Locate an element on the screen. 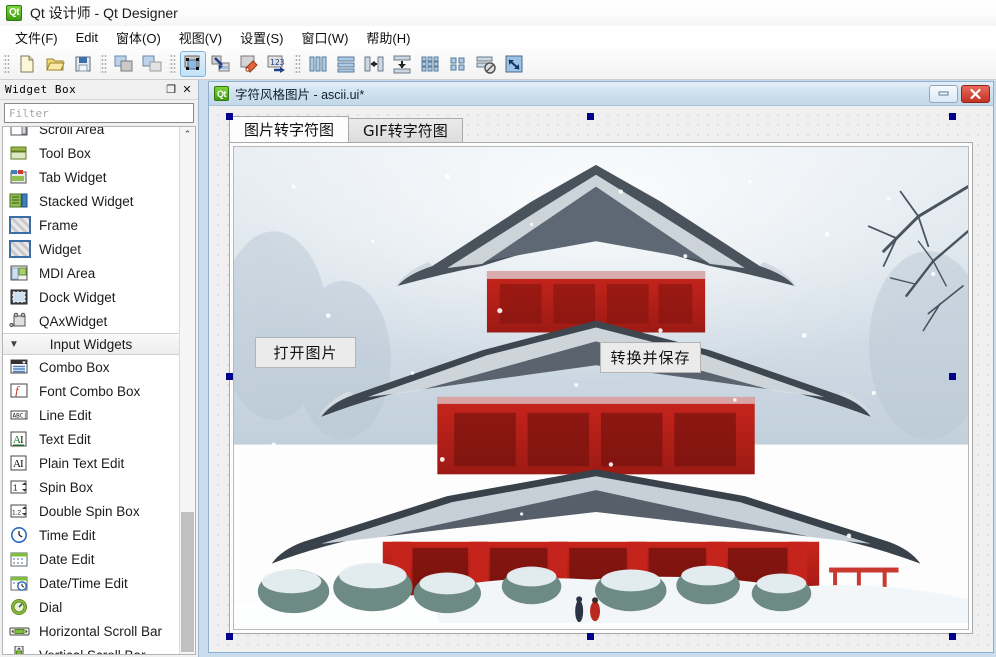  tab-image-to-ascii: 图片转字符图 is located at coordinates (289, 129).